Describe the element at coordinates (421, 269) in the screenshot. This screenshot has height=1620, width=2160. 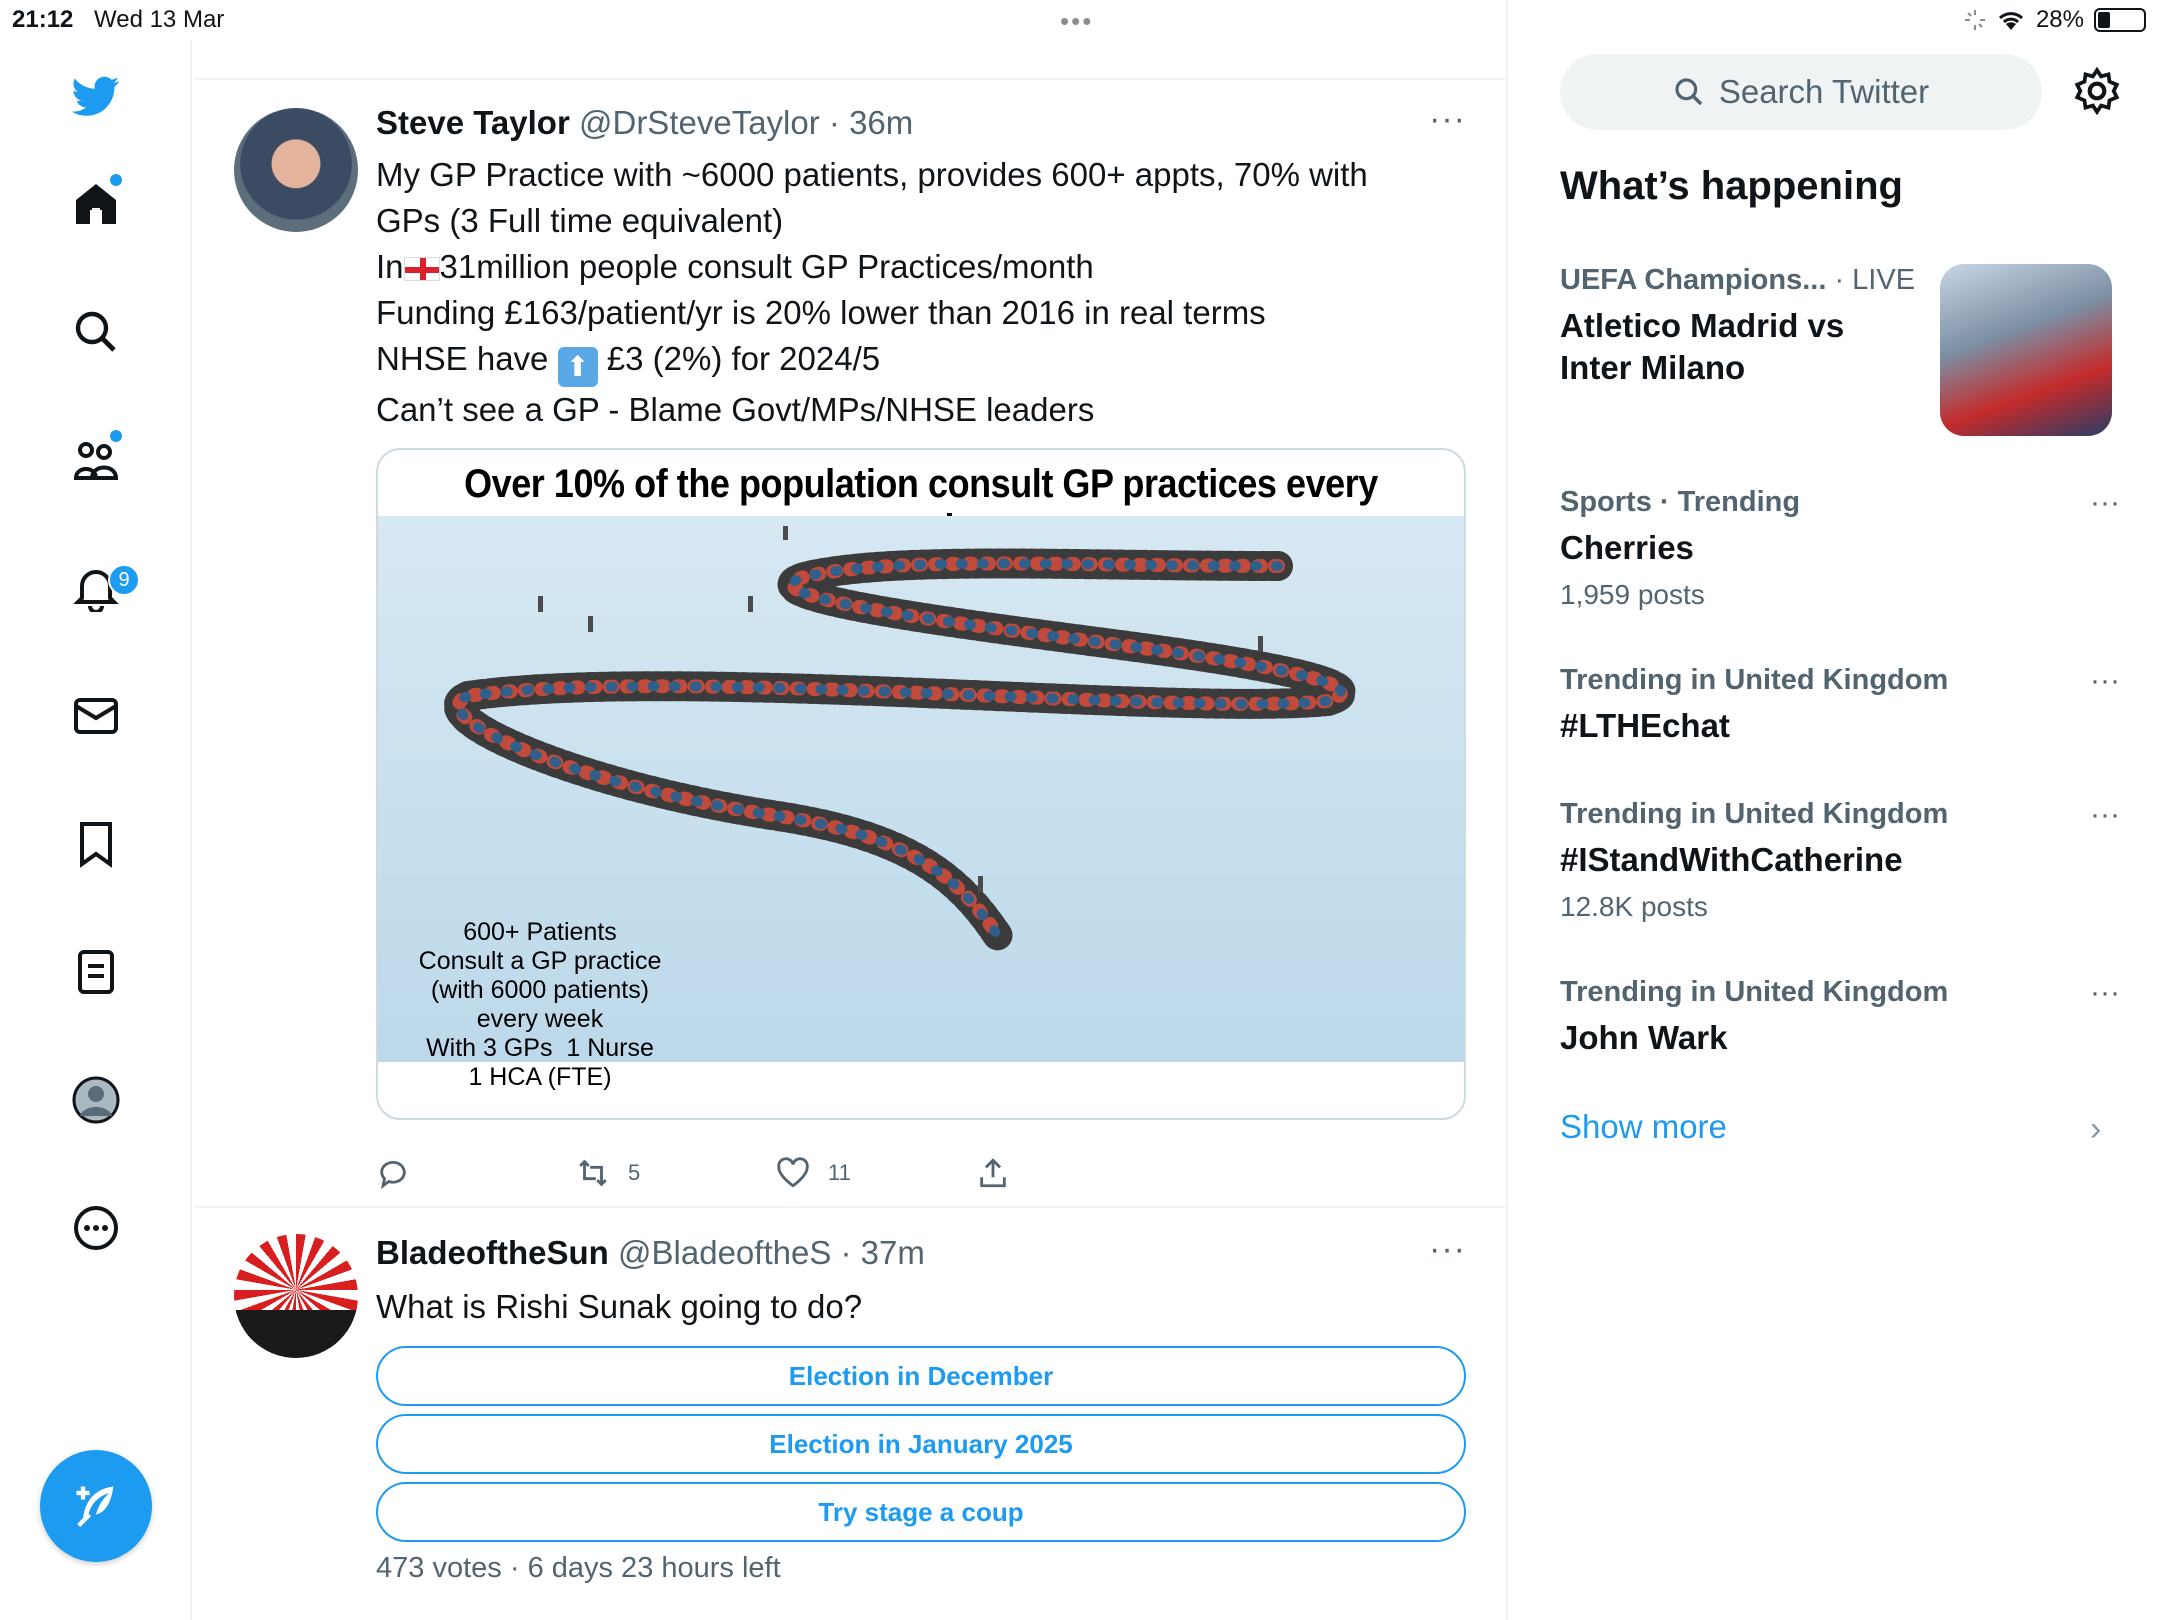
I see `england-flag-icon` at that location.